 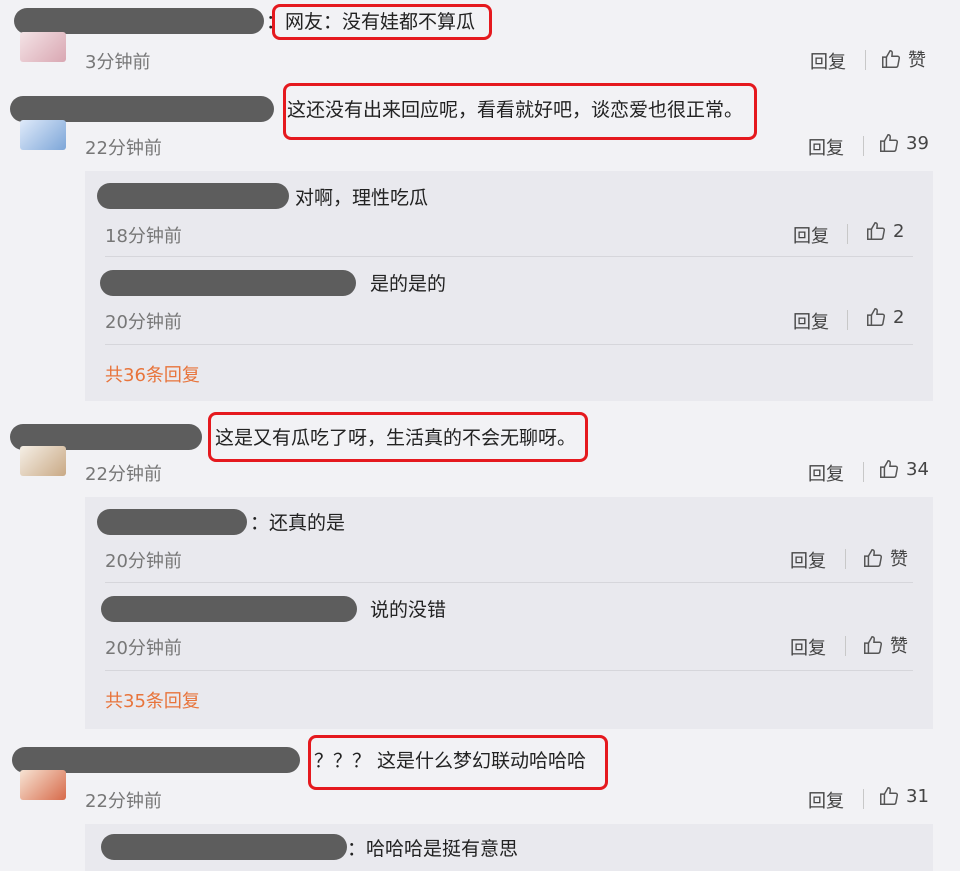 I want to click on like-button: 31, so click(x=903, y=796).